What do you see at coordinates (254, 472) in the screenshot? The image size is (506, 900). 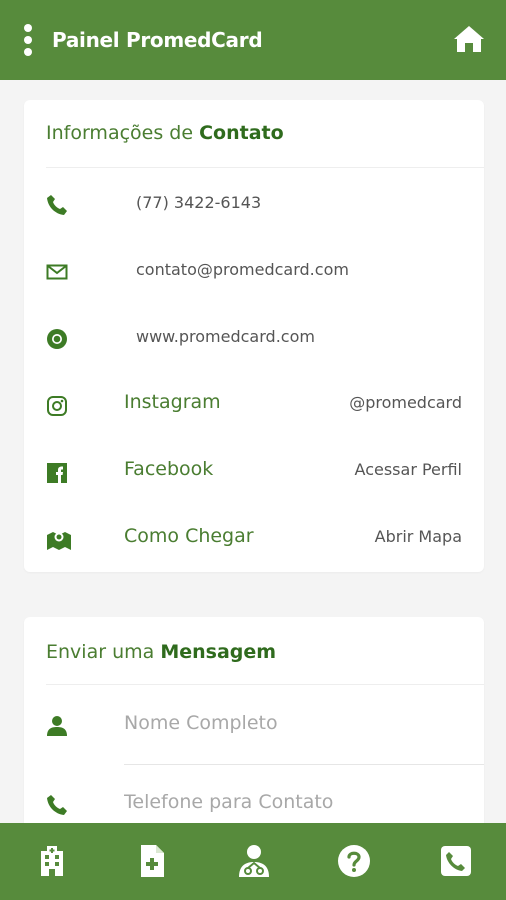 I see `facebook-row: Facebook Acessar Perfil` at bounding box center [254, 472].